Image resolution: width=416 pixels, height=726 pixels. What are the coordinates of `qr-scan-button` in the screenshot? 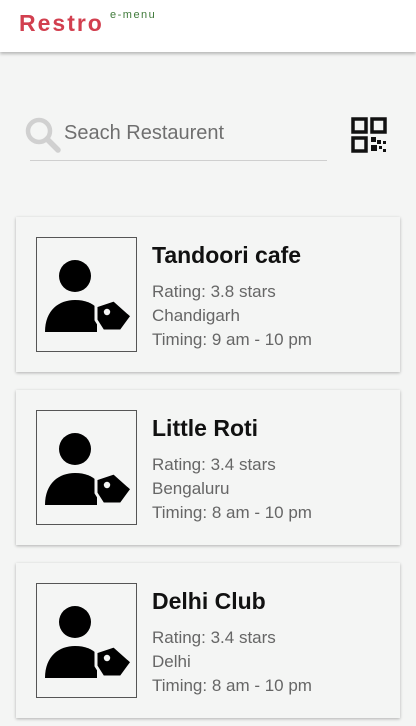 It's located at (369, 135).